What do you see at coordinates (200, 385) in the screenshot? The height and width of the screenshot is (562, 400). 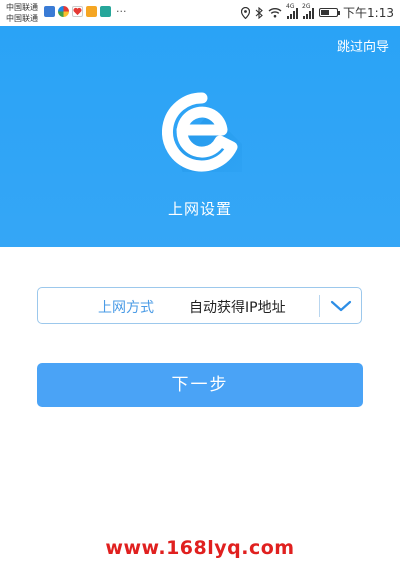 I see `next-step-button: 下一步` at bounding box center [200, 385].